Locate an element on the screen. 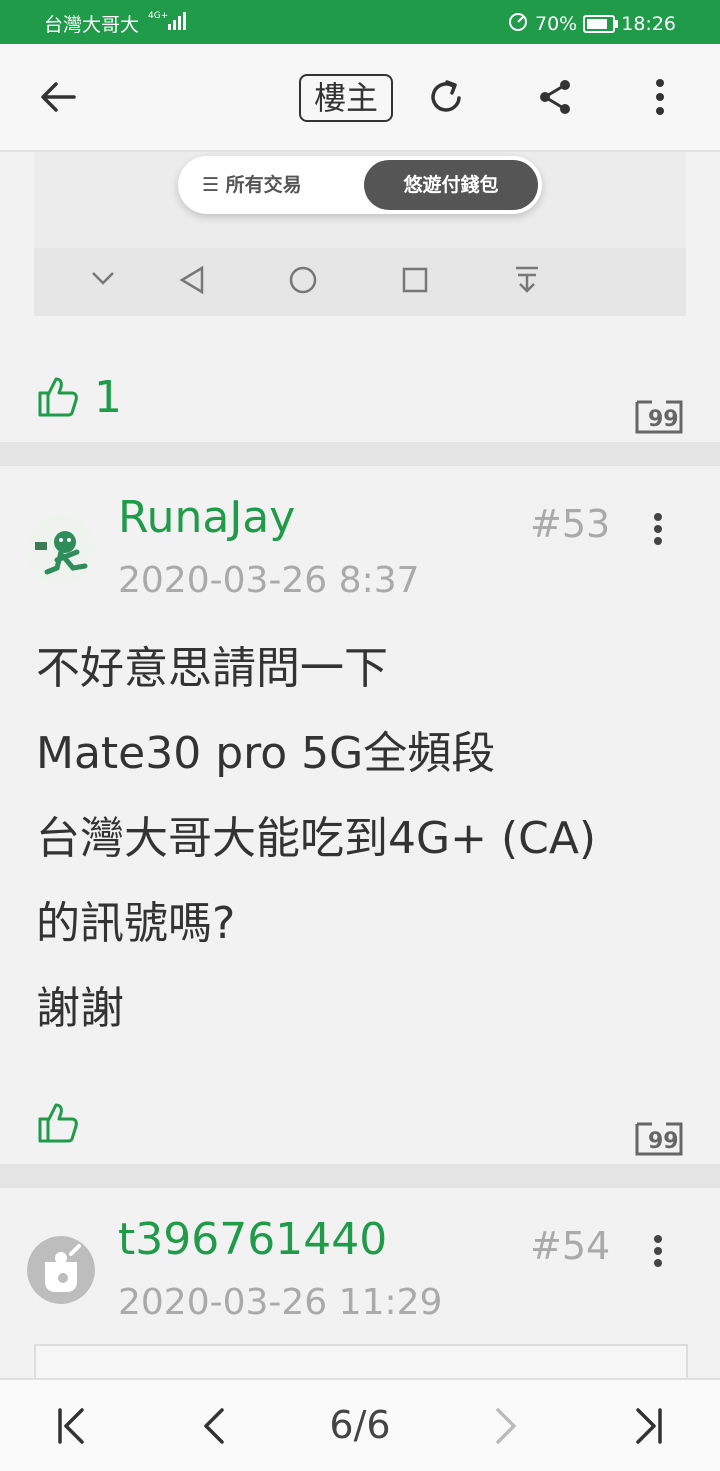  like-button is located at coordinates (58, 1123).